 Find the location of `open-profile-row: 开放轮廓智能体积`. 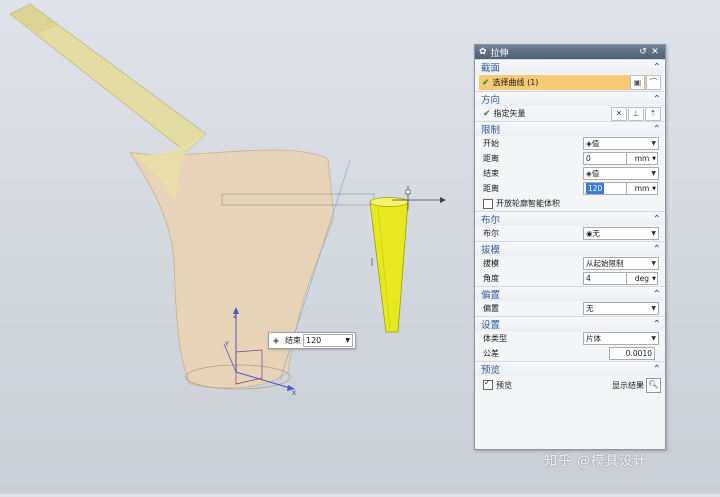

open-profile-row: 开放轮廓智能体积 is located at coordinates (570, 203).